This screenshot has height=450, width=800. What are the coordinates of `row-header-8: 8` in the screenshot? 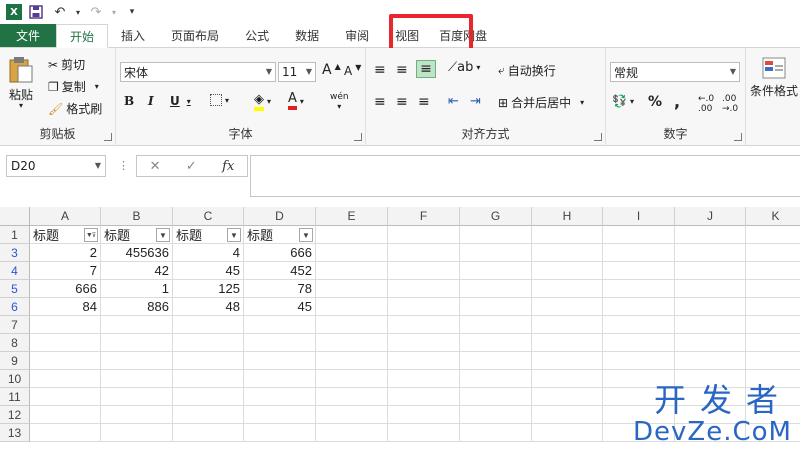 It's located at (15, 343).